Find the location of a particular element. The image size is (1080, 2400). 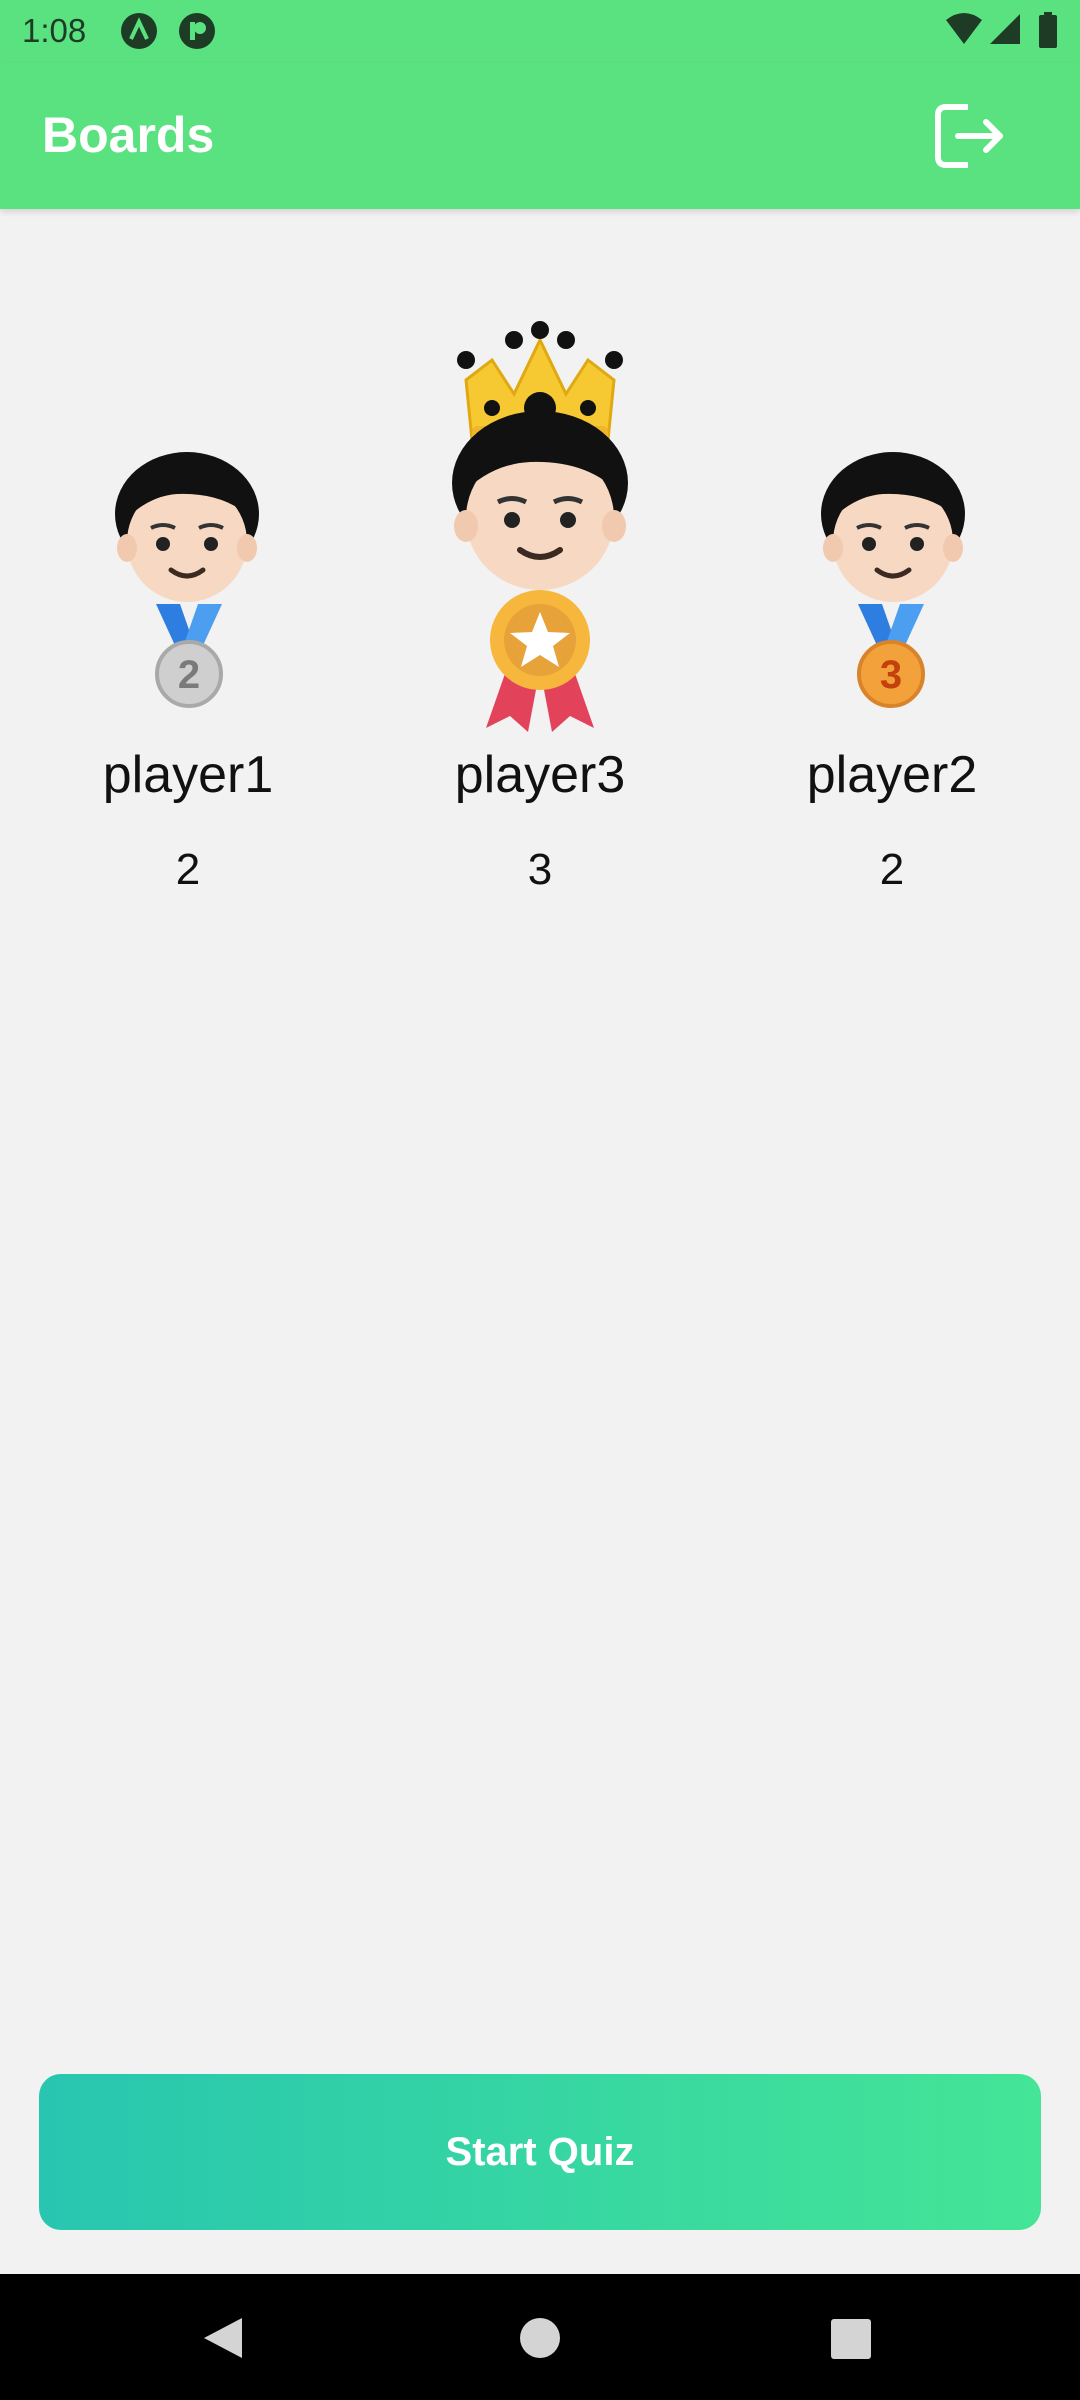

logout-icon is located at coordinates (969, 136).